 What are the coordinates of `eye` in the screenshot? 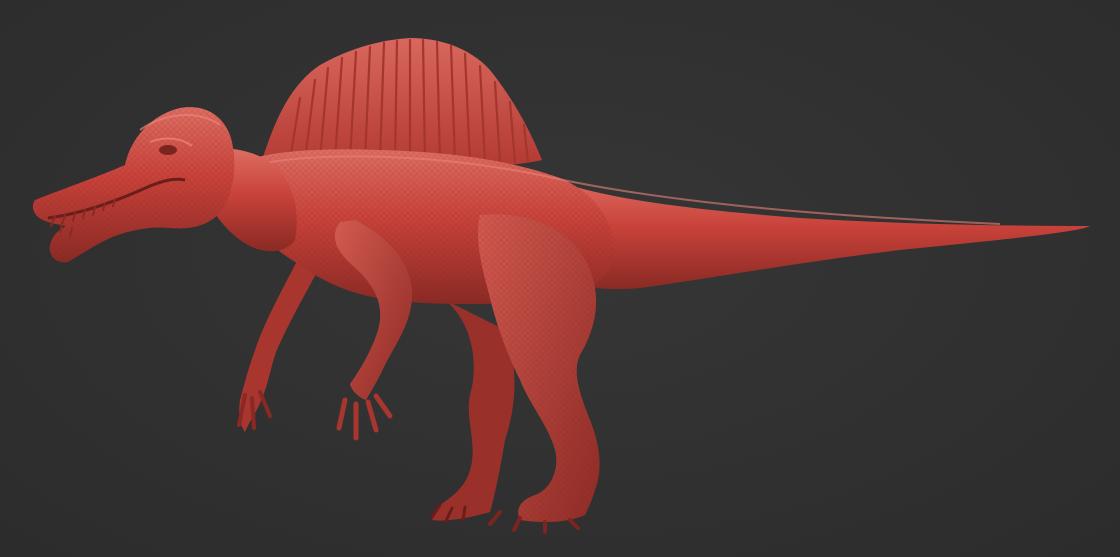 It's located at (168, 150).